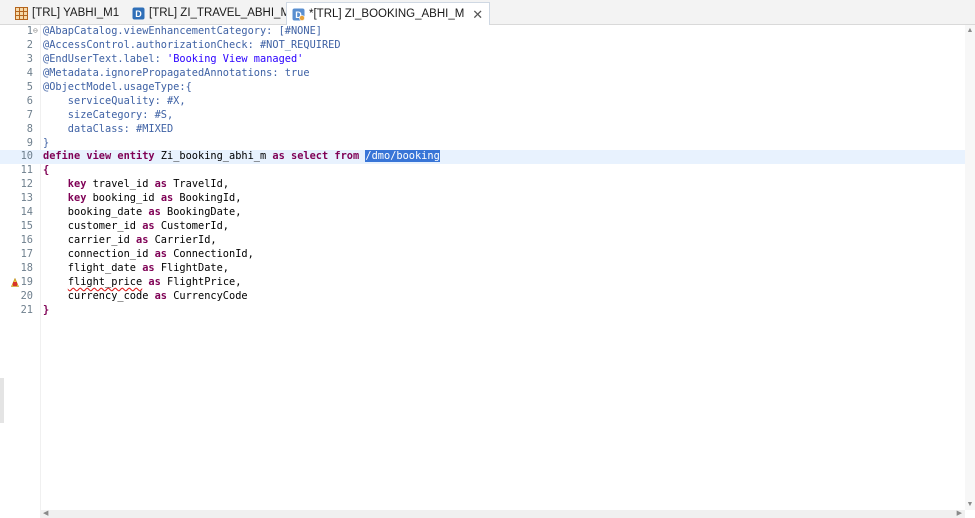  Describe the element at coordinates (235, 58) in the screenshot. I see `code-token: 'Booking View managed'` at that location.